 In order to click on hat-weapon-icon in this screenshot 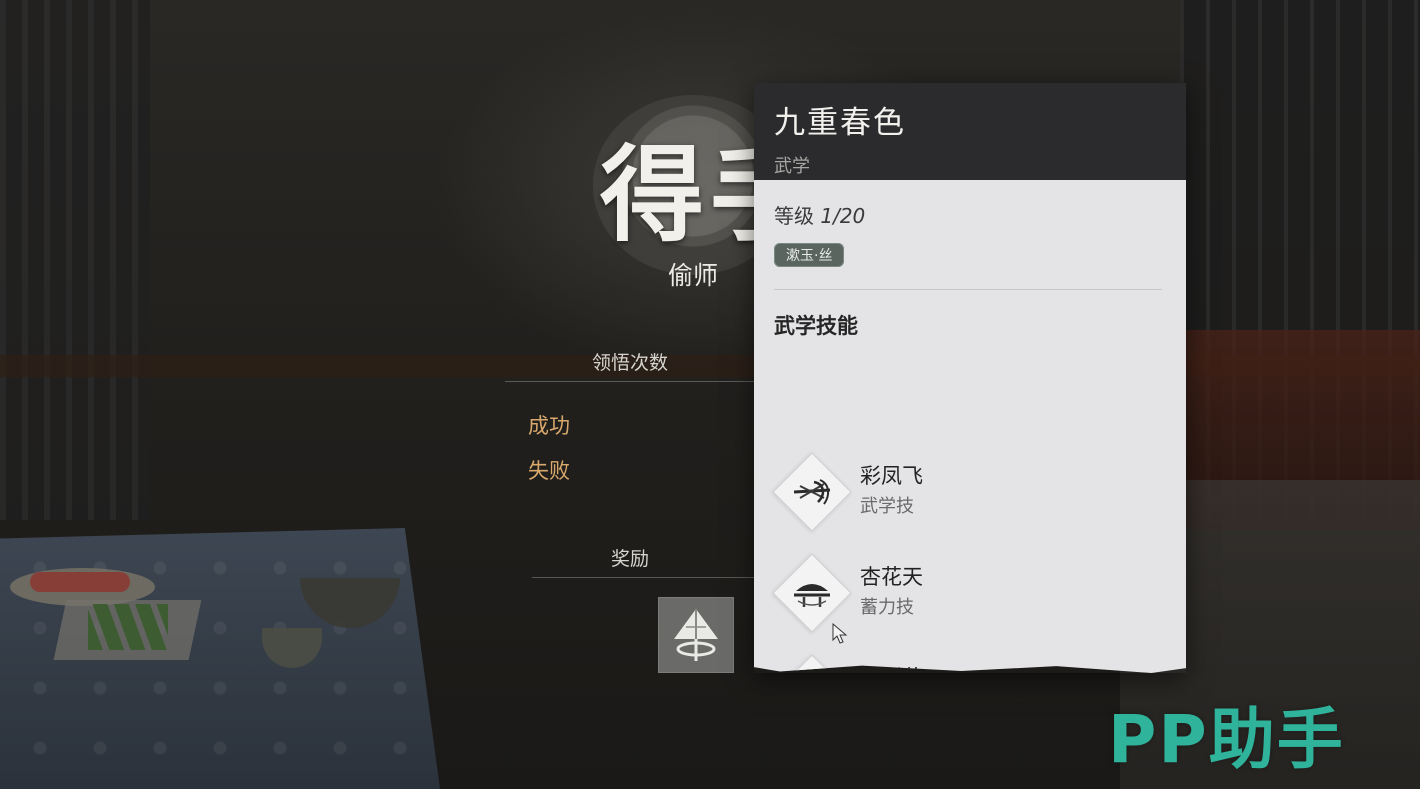, I will do `click(696, 635)`.